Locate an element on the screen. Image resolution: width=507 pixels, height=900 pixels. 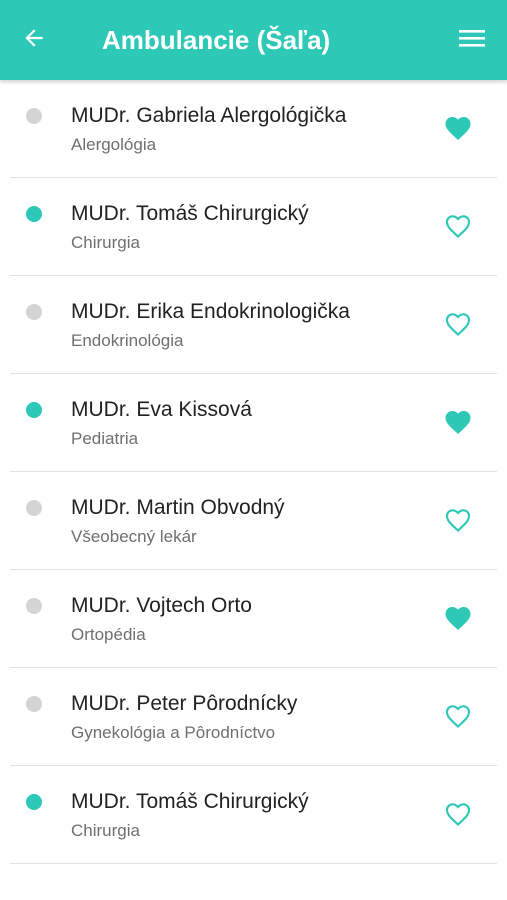
list-item: MUDr. Vojtech Orto Ortopédia is located at coordinates (253, 619).